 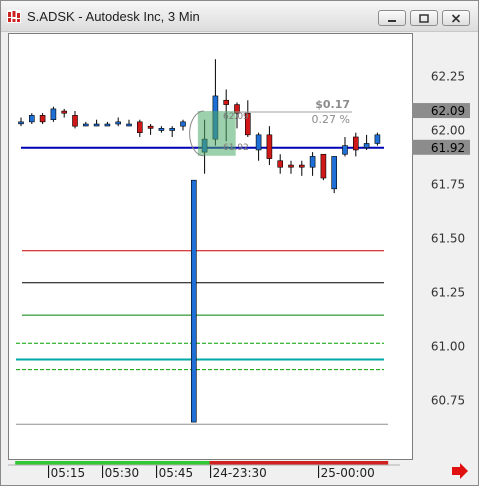 What do you see at coordinates (240, 473) in the screenshot?
I see `x-tick-label: 24-23:30` at bounding box center [240, 473].